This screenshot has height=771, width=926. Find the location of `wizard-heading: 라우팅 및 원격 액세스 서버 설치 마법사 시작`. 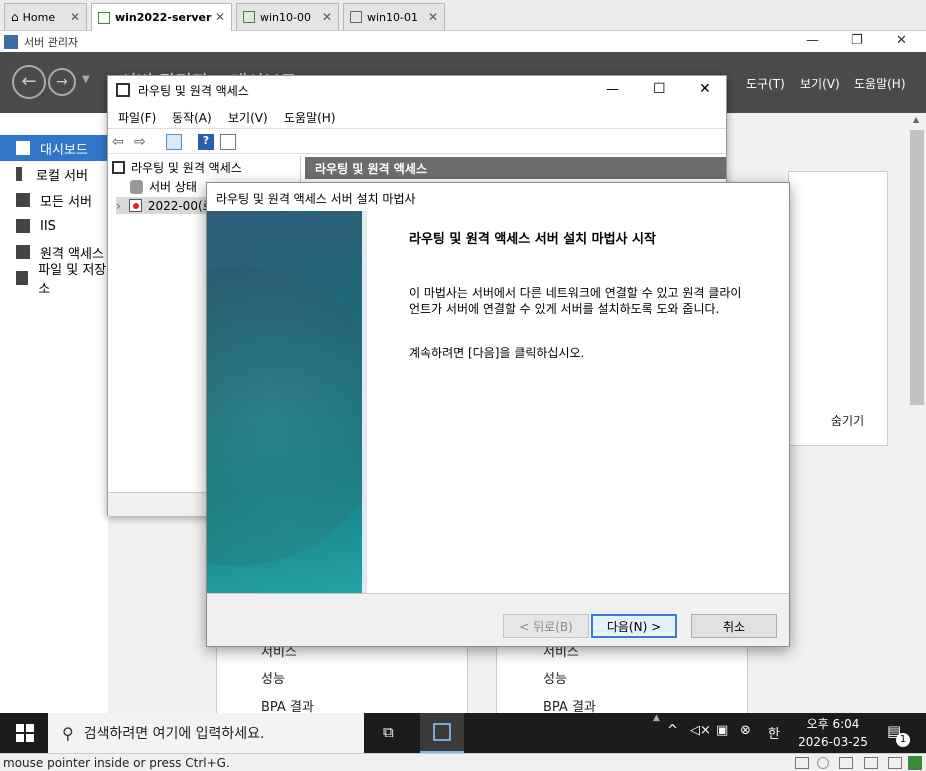

wizard-heading: 라우팅 및 원격 액세스 서버 설치 마법사 시작 is located at coordinates (532, 239).